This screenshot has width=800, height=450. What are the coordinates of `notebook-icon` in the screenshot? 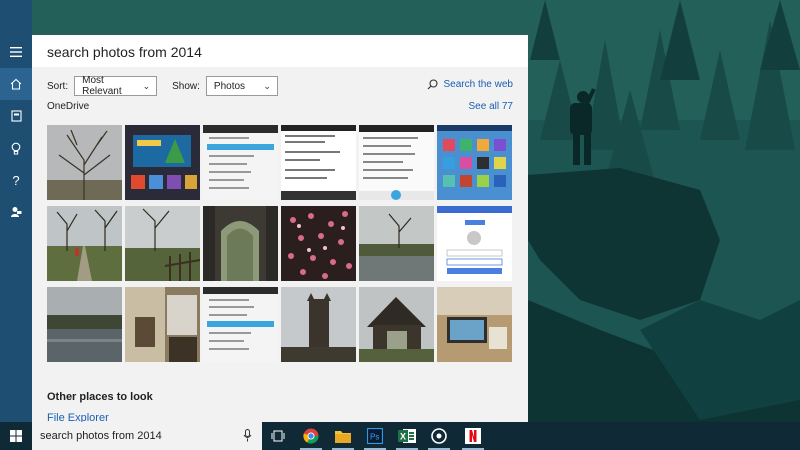 It's located at (16, 116).